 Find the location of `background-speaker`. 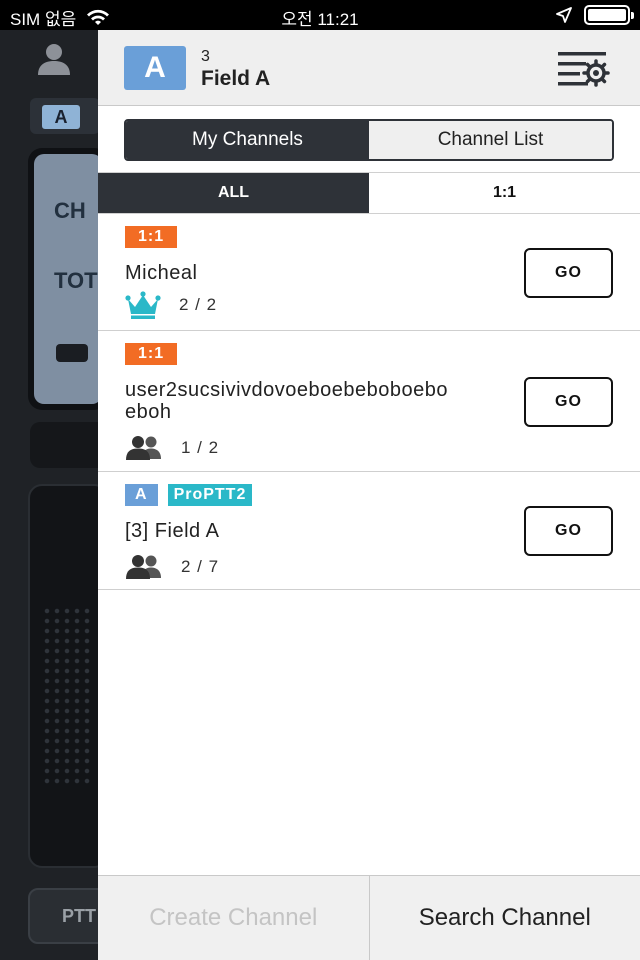

background-speaker is located at coordinates (63, 676).